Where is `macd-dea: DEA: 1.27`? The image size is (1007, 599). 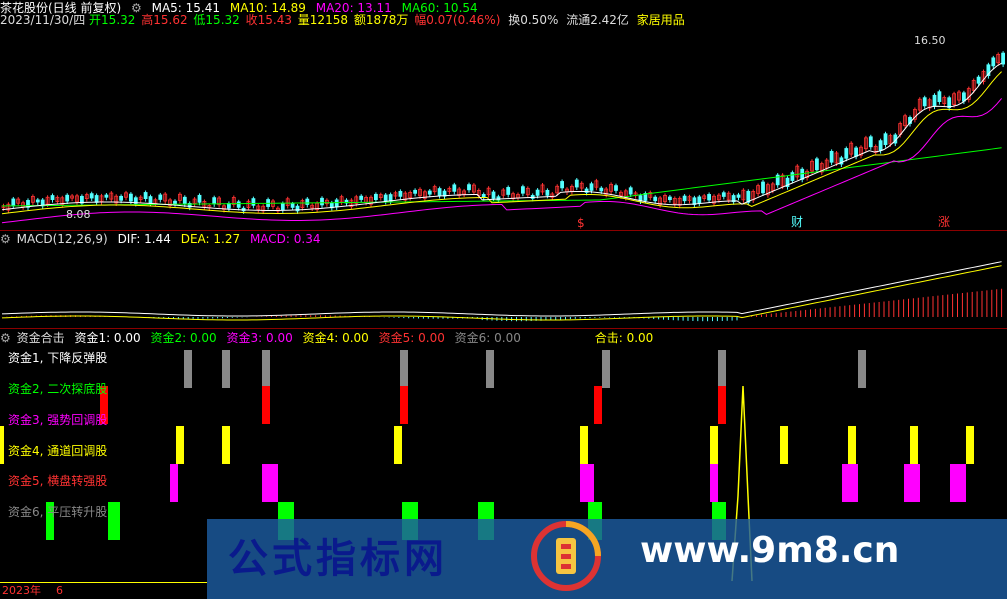 macd-dea: DEA: 1.27 is located at coordinates (210, 239).